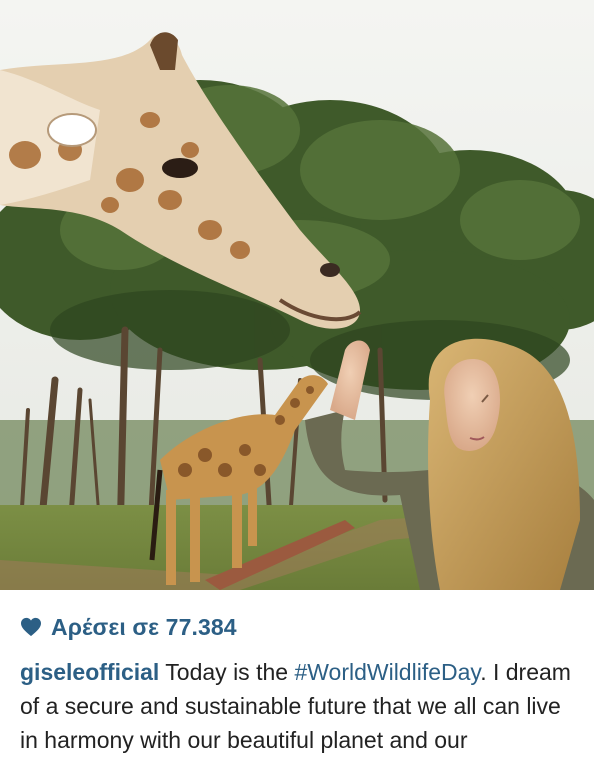 Image resolution: width=594 pixels, height=757 pixels. What do you see at coordinates (89, 672) in the screenshot?
I see `username-link: giseleofficial` at bounding box center [89, 672].